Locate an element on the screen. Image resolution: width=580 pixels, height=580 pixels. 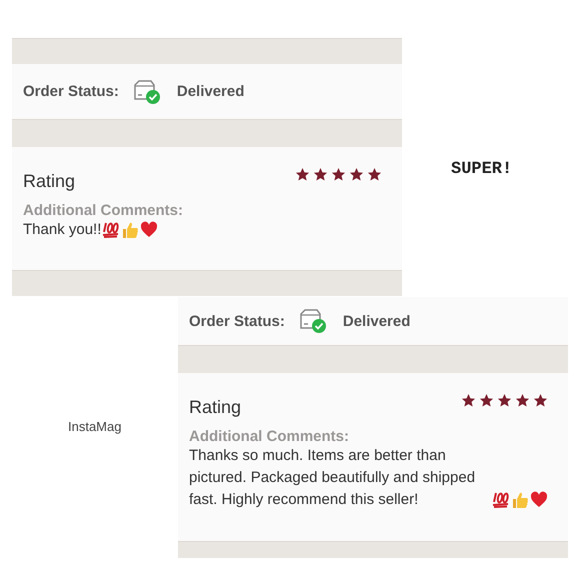
app-label: InstaMag is located at coordinates (95, 426).